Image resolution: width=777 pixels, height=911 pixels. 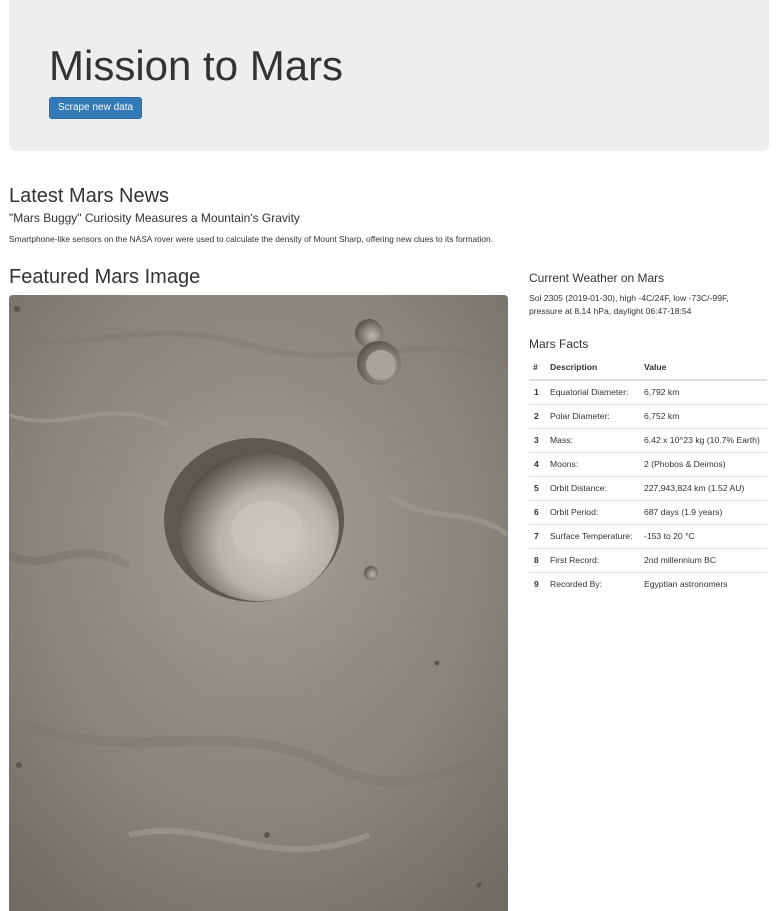 What do you see at coordinates (593, 369) in the screenshot?
I see `column-header-description: Description` at bounding box center [593, 369].